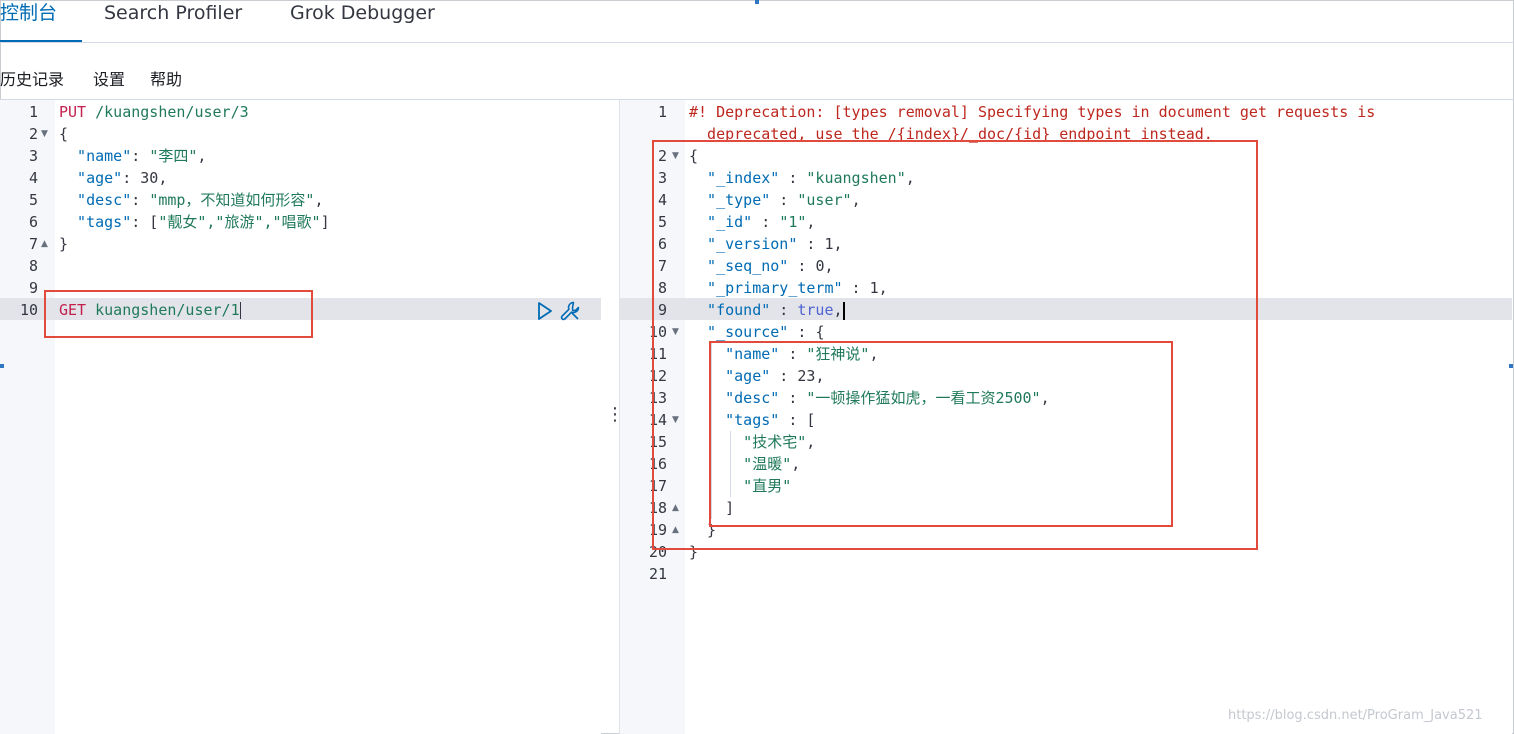  Describe the element at coordinates (166, 78) in the screenshot. I see `menu-help: 帮助` at that location.